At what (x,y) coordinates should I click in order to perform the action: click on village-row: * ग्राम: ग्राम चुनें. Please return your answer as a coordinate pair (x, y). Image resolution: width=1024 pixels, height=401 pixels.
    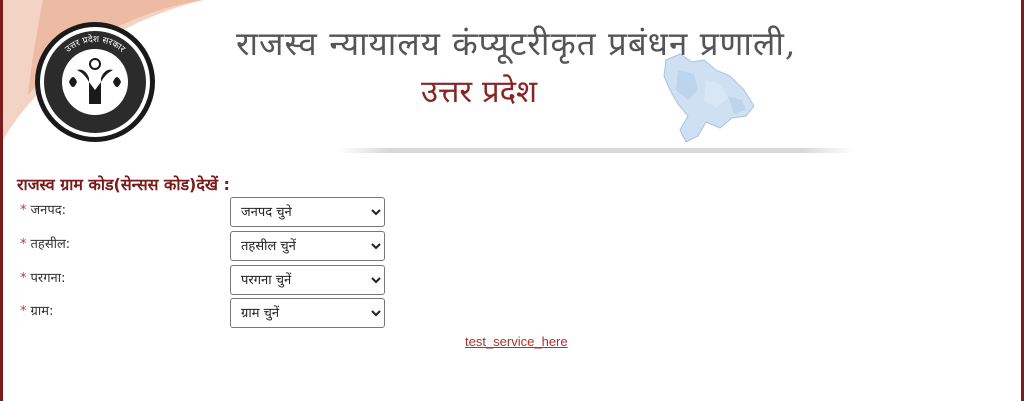
    Looking at the image, I should click on (220, 314).